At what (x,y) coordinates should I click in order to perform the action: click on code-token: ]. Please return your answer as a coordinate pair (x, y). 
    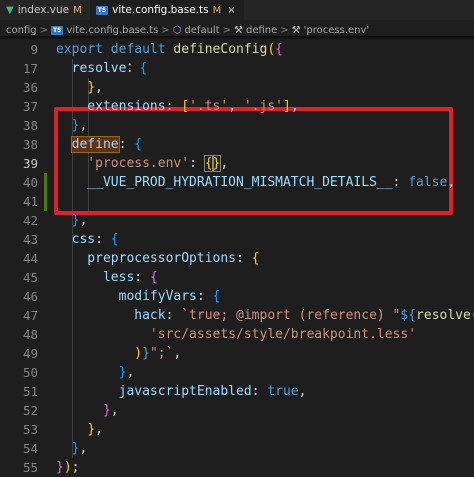
    Looking at the image, I should click on (287, 106).